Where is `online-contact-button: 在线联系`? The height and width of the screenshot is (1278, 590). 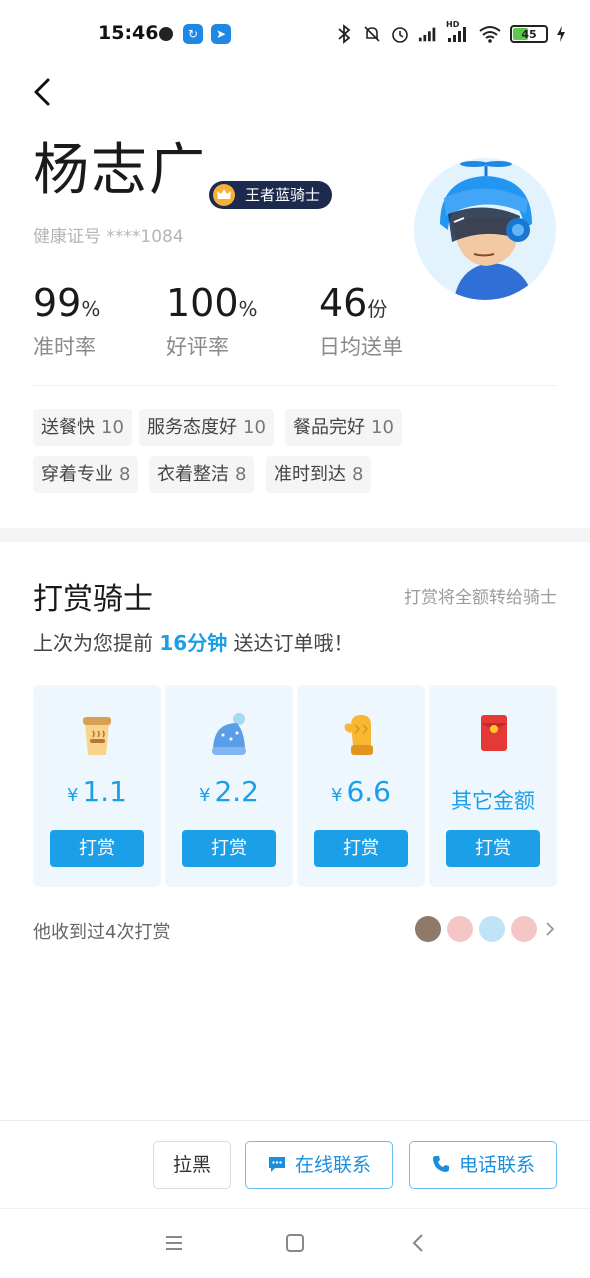 online-contact-button: 在线联系 is located at coordinates (319, 1165).